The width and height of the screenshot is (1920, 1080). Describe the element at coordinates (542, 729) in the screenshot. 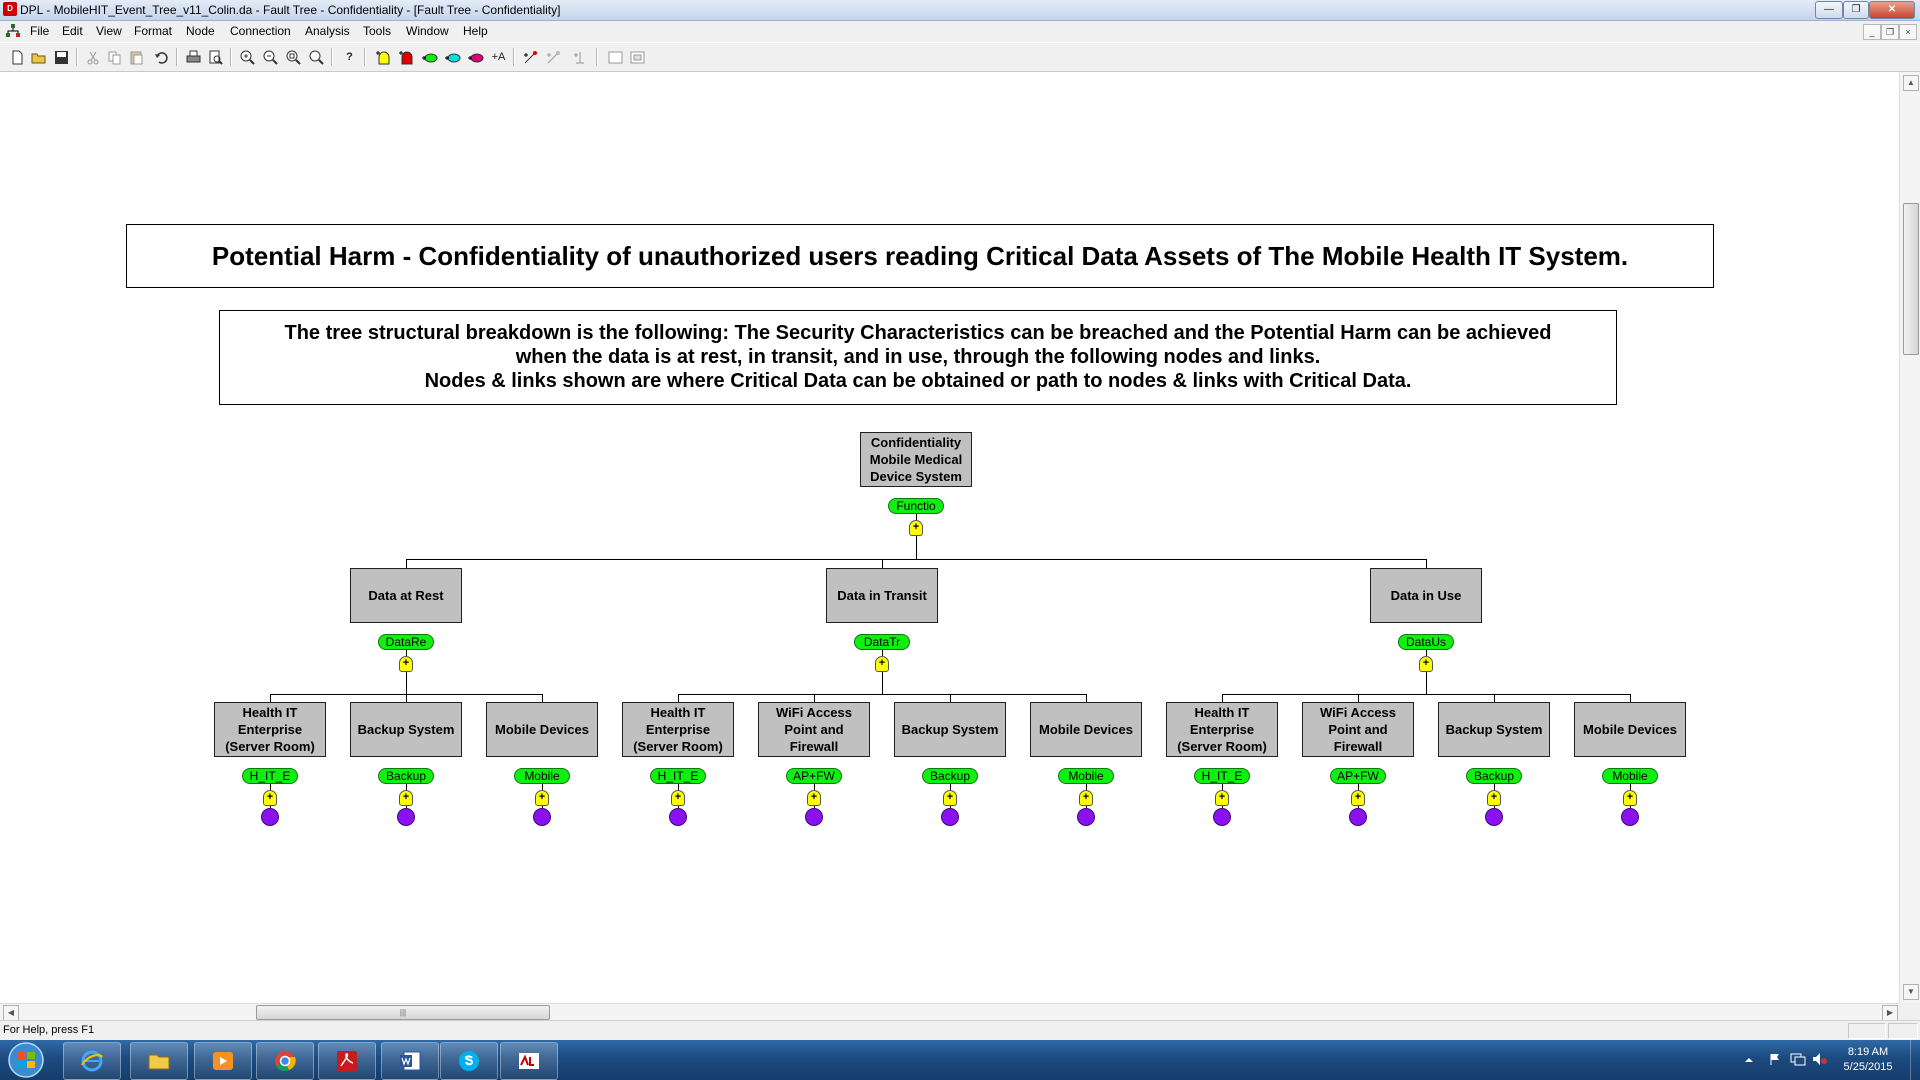

I see `group-1-child-3-node: Mobile Devices` at that location.